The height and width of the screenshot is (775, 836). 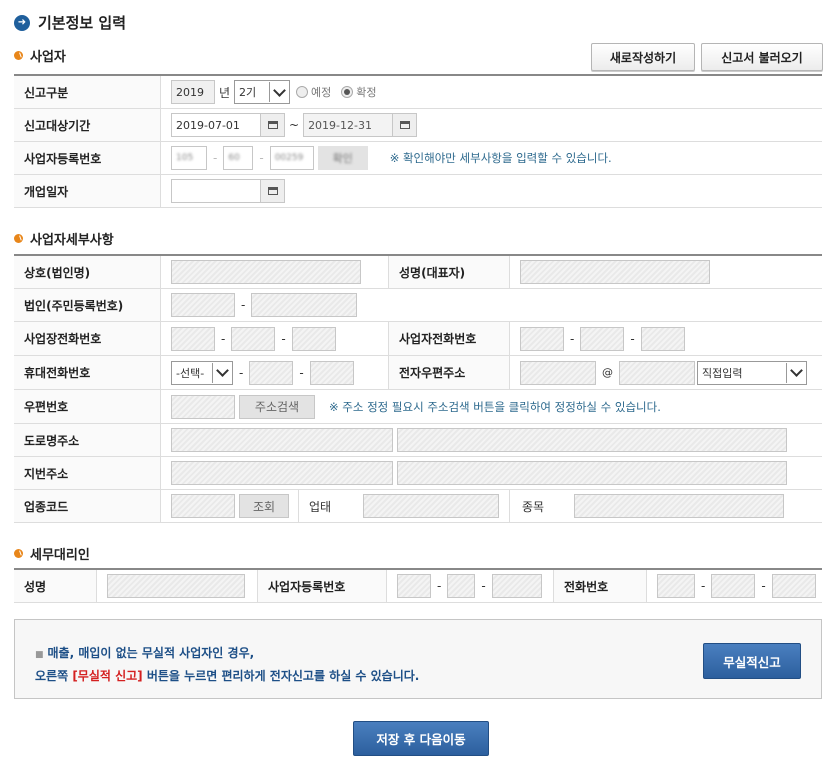 I want to click on load-report-button: 신고서 불러오기, so click(x=762, y=57).